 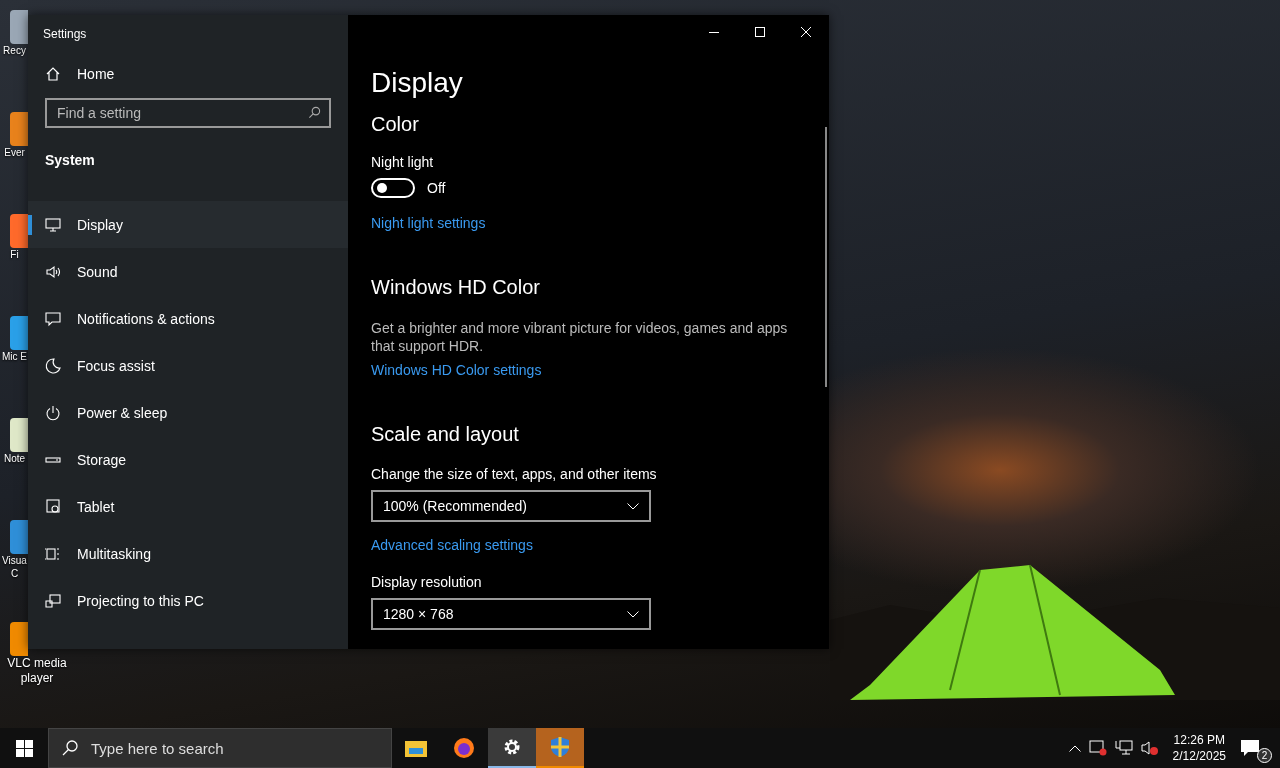 I want to click on clock: 12:26 PM 2/12/2025, so click(x=1199, y=748).